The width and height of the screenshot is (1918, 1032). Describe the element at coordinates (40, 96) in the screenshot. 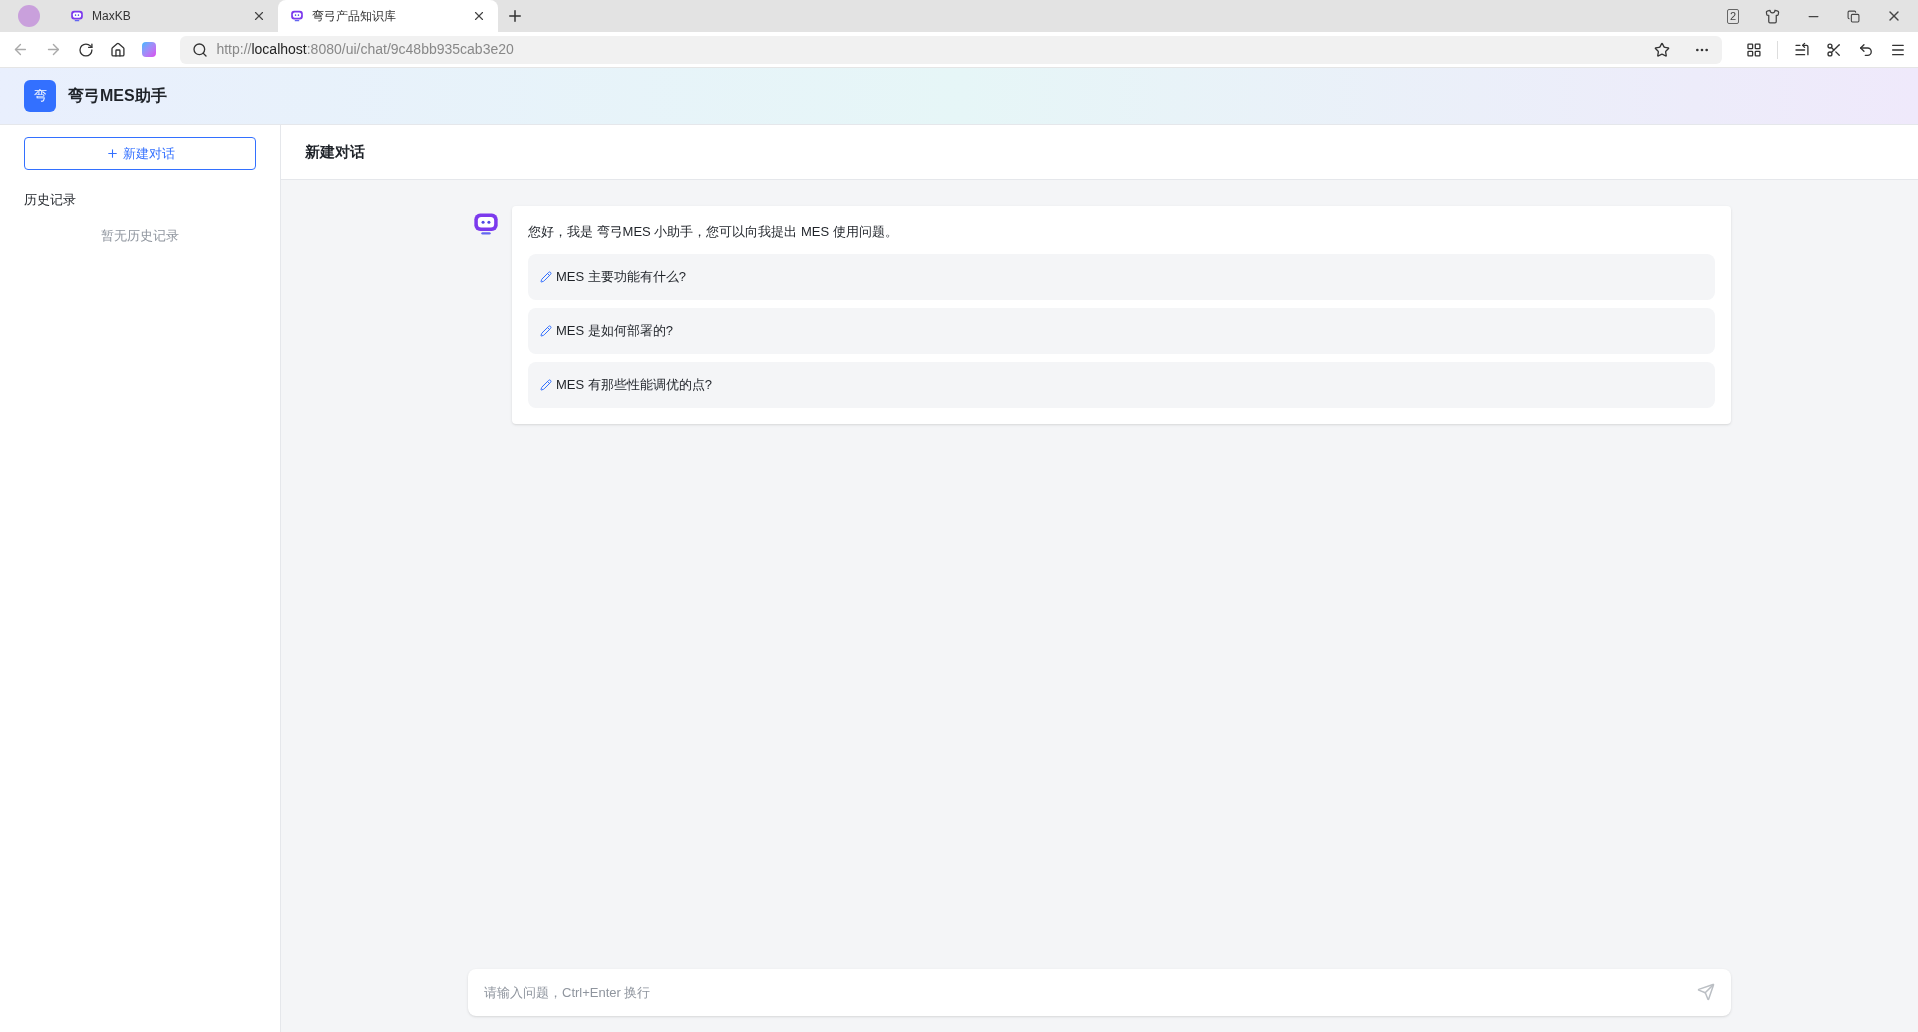

I see `app-logo: 弯` at that location.